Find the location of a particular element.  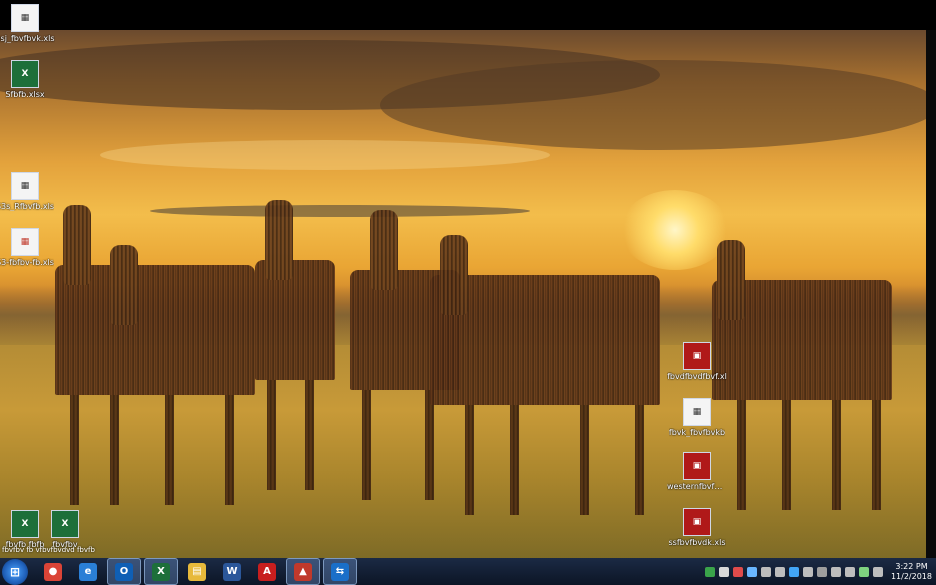

taskbar-autocad-button: ▲ is located at coordinates (303, 571).